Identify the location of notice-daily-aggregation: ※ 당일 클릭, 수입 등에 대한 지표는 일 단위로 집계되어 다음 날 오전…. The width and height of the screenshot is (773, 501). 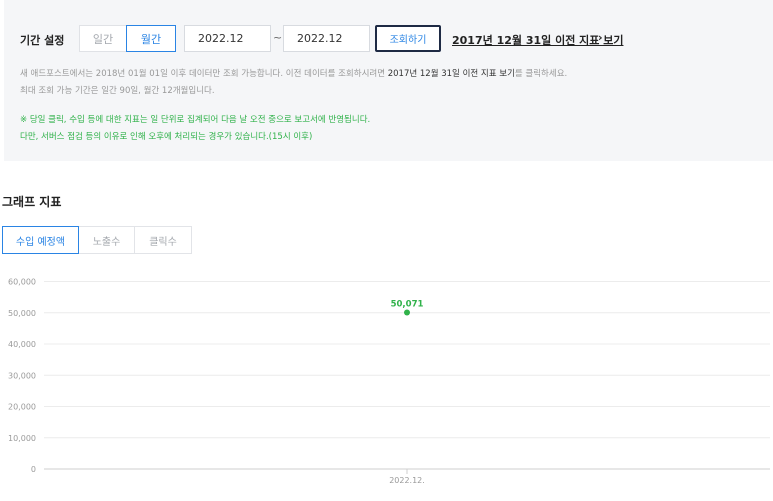
(195, 120).